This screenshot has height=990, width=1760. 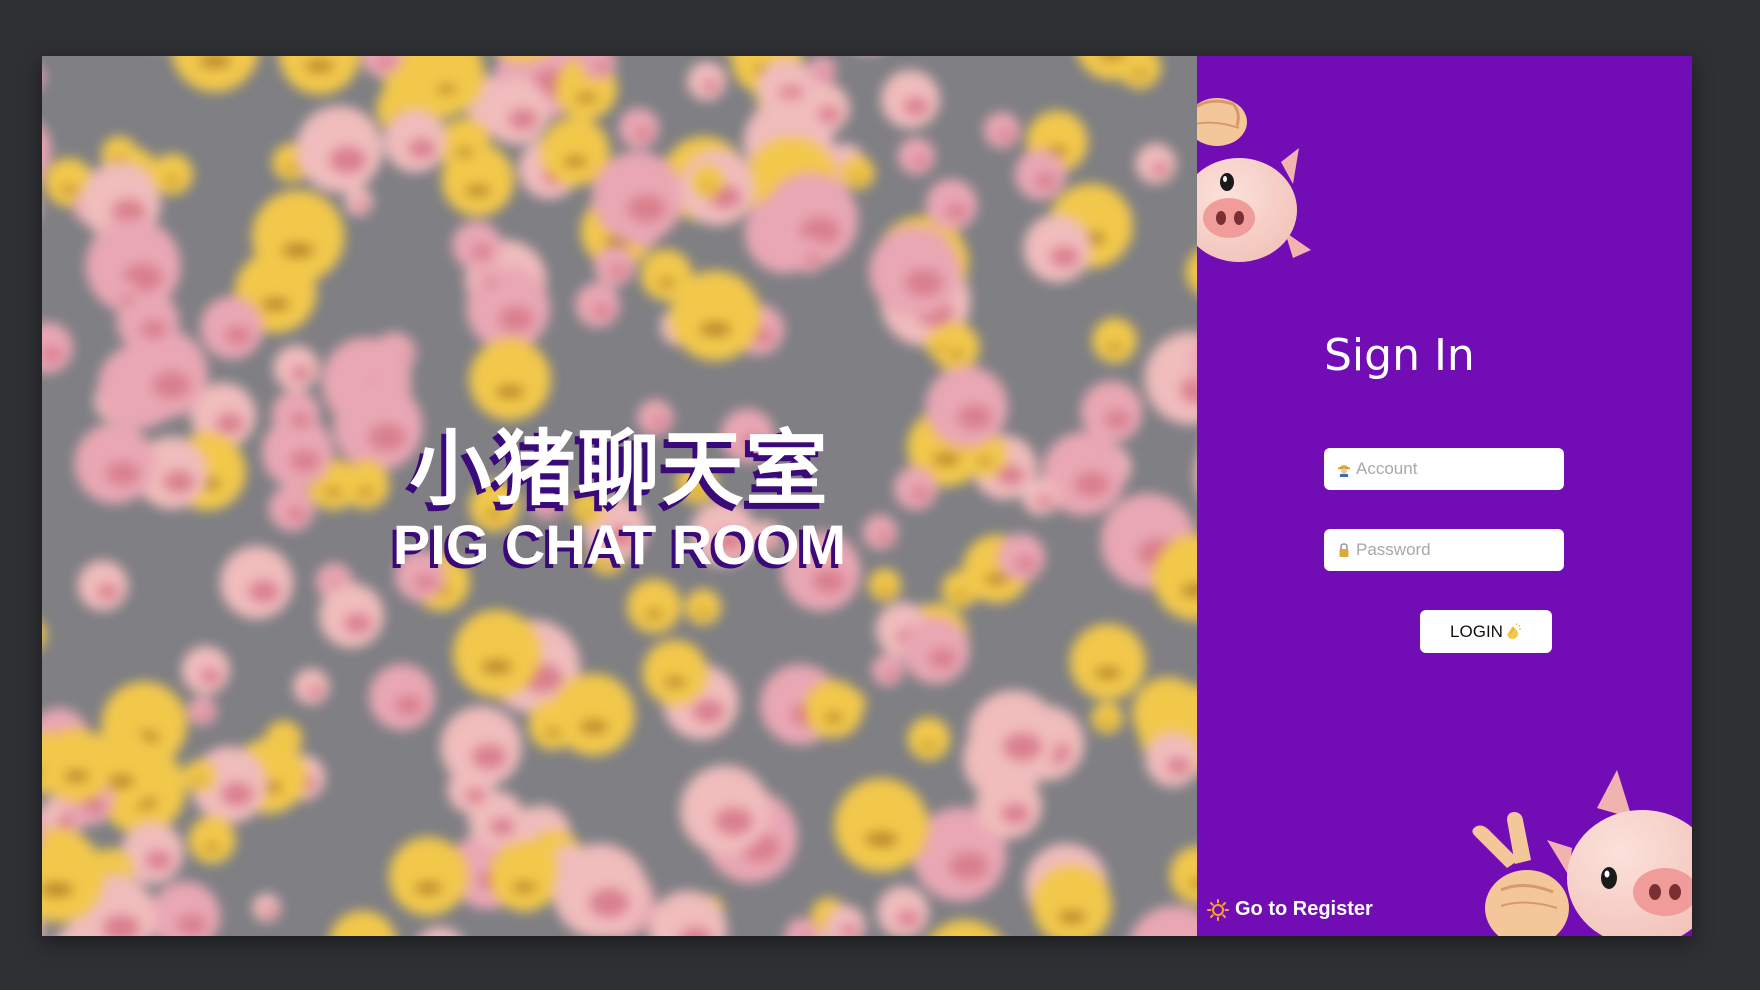 What do you see at coordinates (1456, 550) in the screenshot?
I see `password-input` at bounding box center [1456, 550].